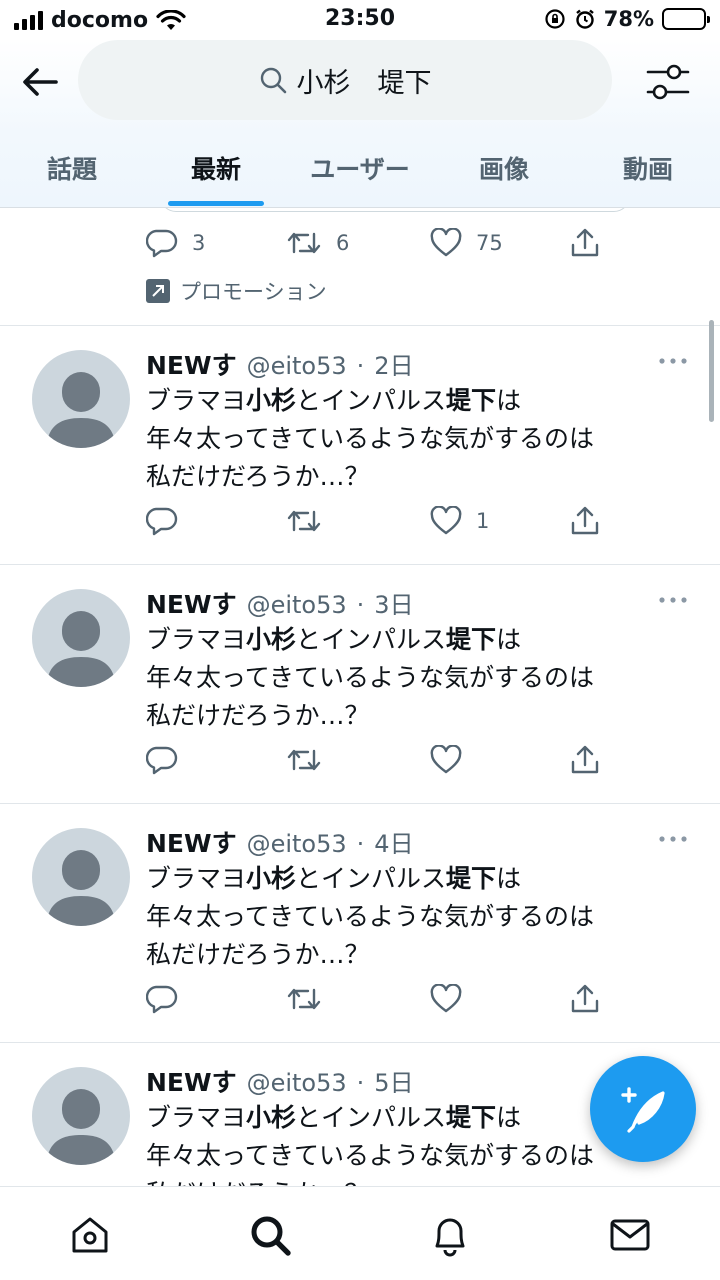 The width and height of the screenshot is (720, 1280). I want to click on tab-photos: 画像, so click(504, 172).